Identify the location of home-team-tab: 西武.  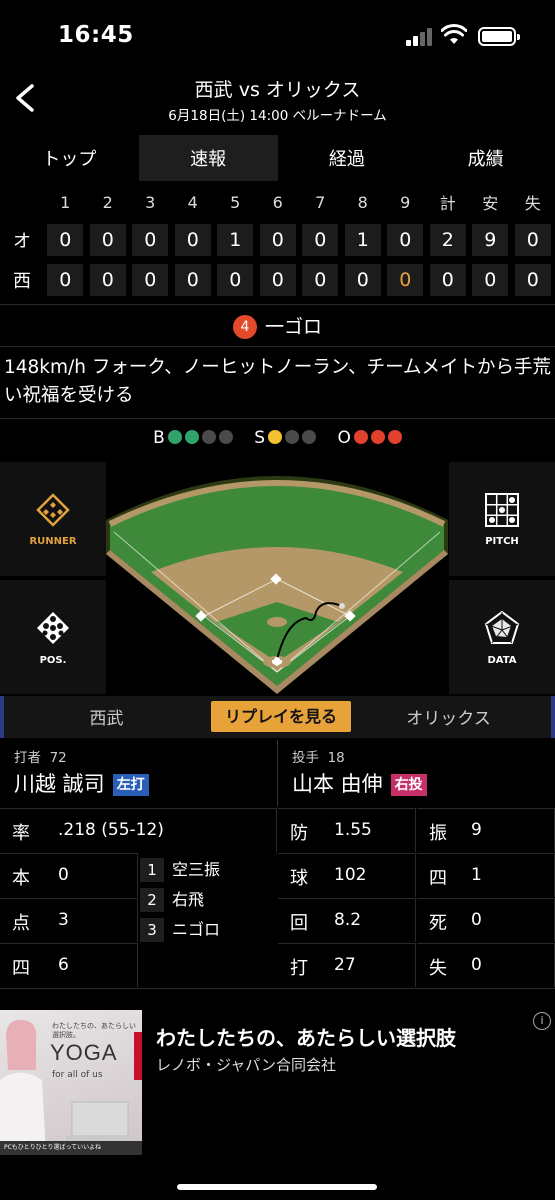
(106, 716).